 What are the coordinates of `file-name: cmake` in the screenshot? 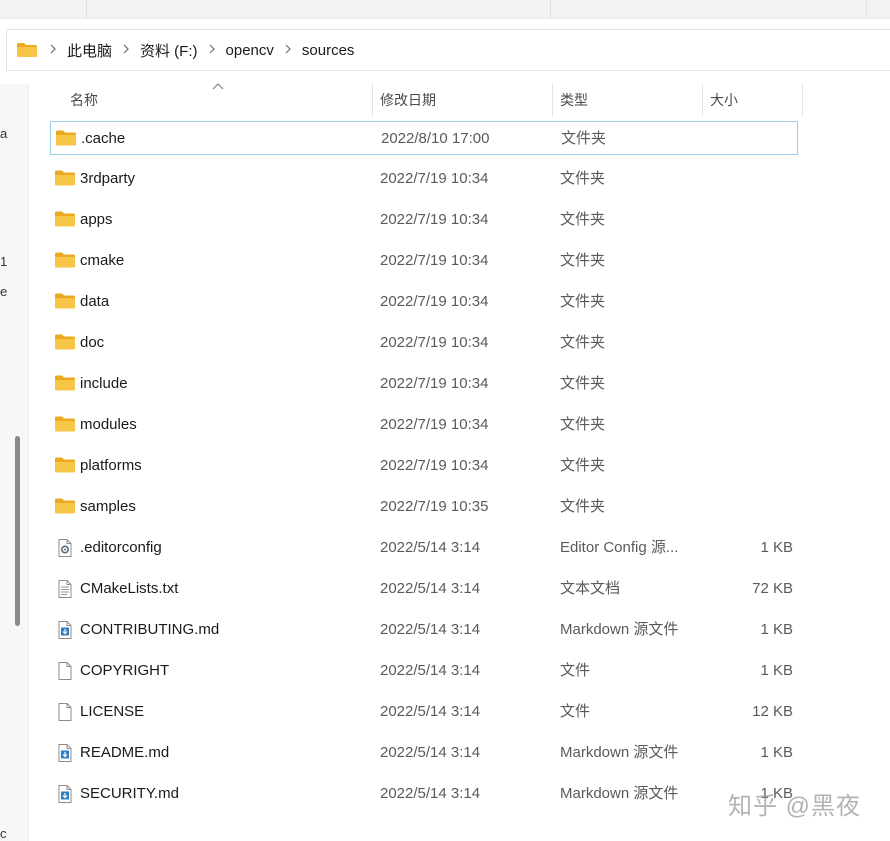 It's located at (102, 260).